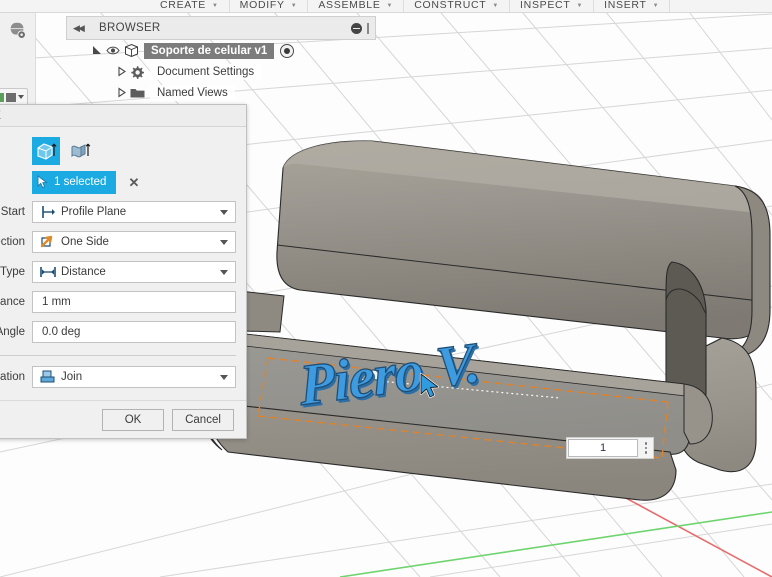  What do you see at coordinates (133, 419) in the screenshot?
I see `ok-button: OK` at bounding box center [133, 419].